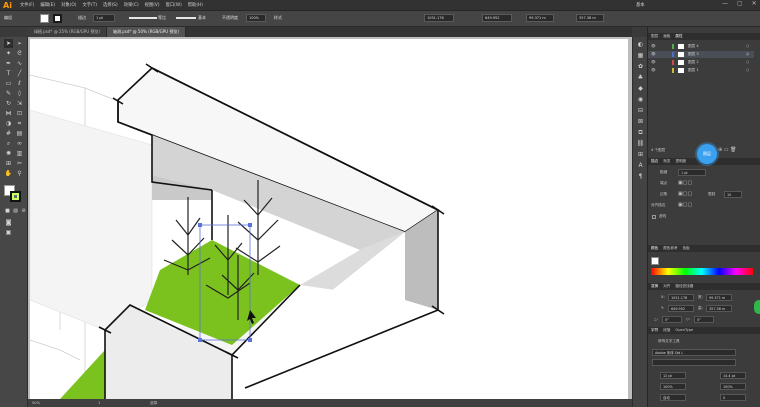 Image resolution: width=760 pixels, height=407 pixels. What do you see at coordinates (693, 54) in the screenshot?
I see `layer-name: 图层 3` at bounding box center [693, 54].